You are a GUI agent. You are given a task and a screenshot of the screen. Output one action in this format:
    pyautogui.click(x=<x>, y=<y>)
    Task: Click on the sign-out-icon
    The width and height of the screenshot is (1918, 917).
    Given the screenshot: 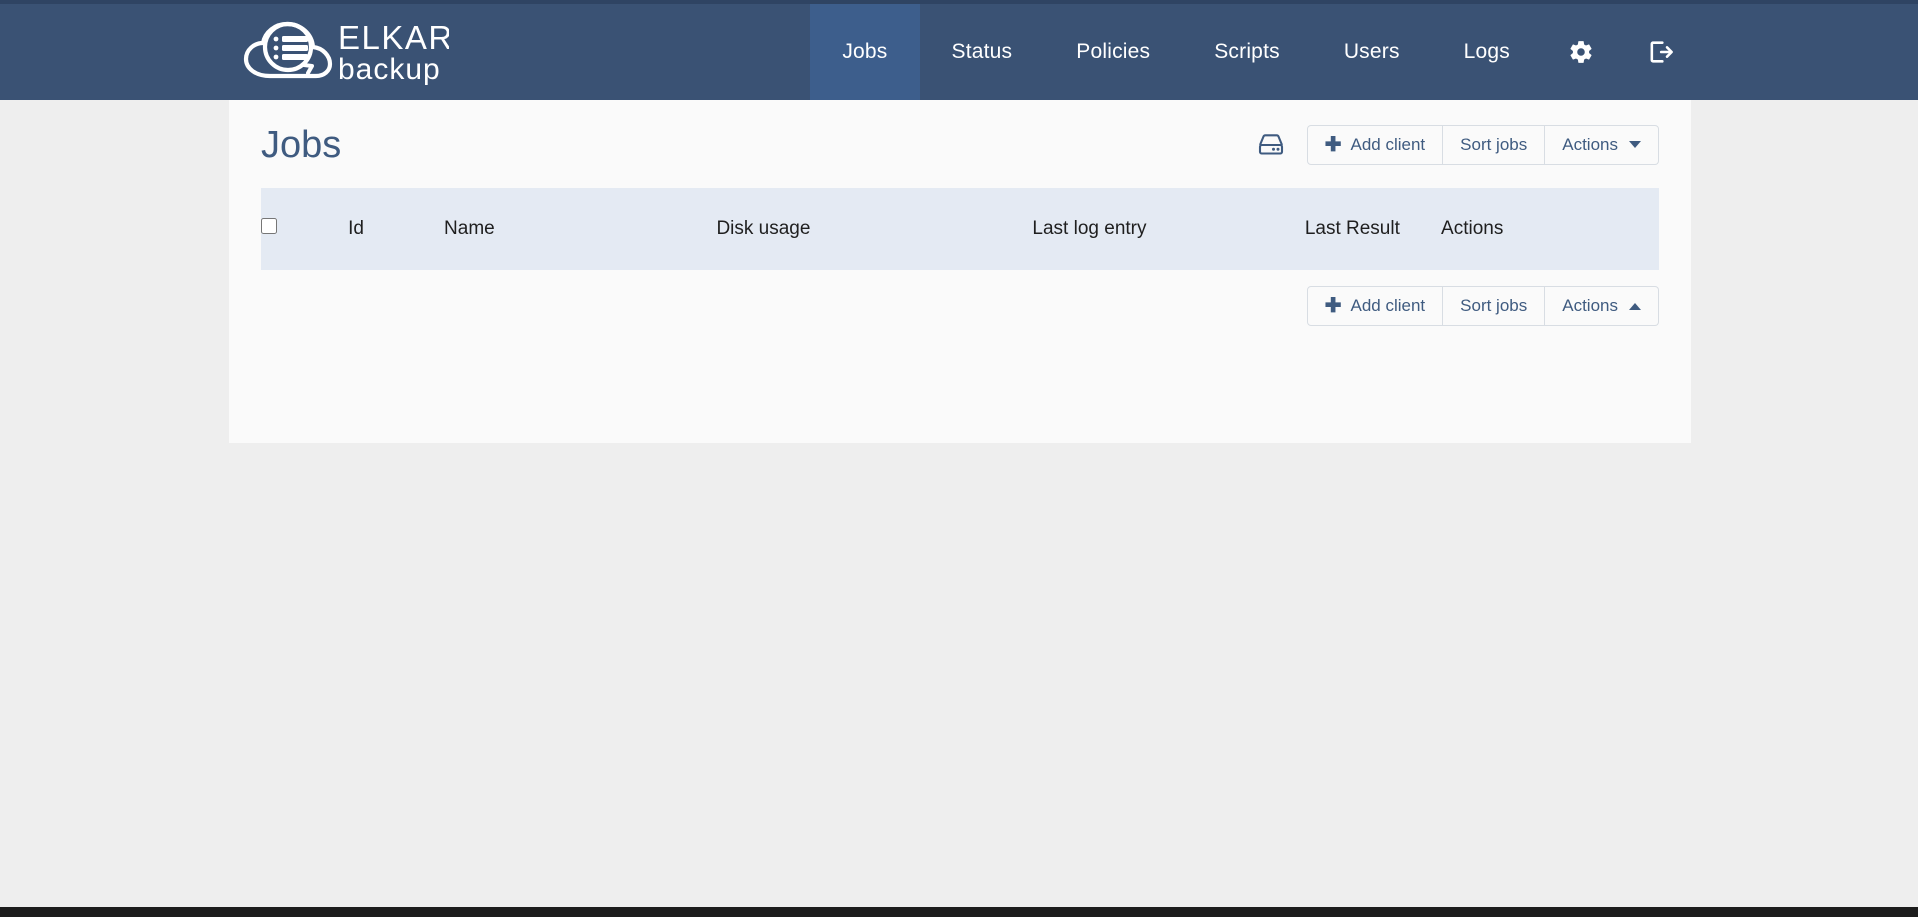 What is the action you would take?
    pyautogui.click(x=1660, y=52)
    